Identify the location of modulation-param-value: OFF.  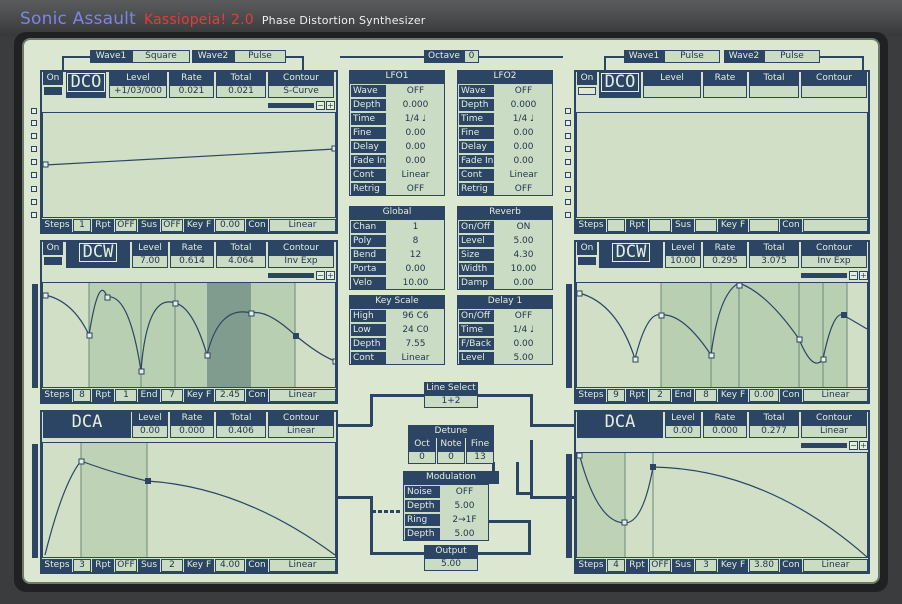
(464, 492).